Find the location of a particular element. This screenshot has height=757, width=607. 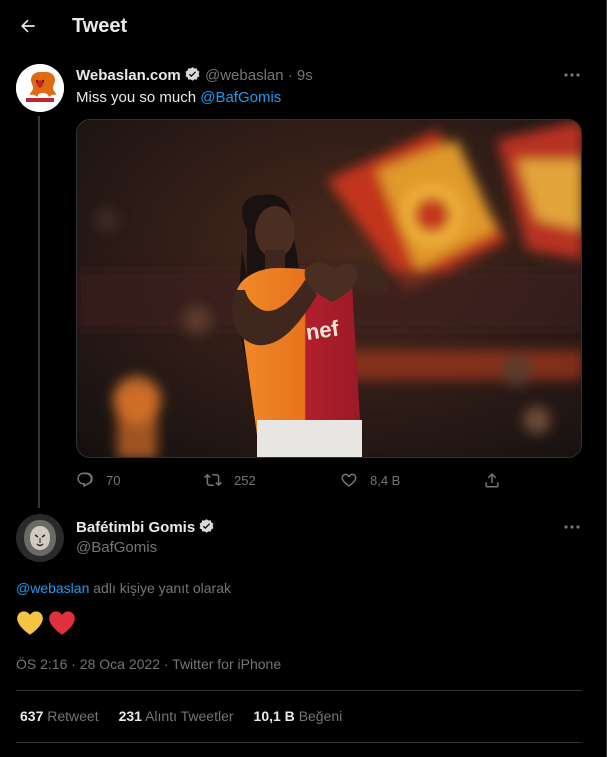

top-header: Tweet is located at coordinates (303, 26).